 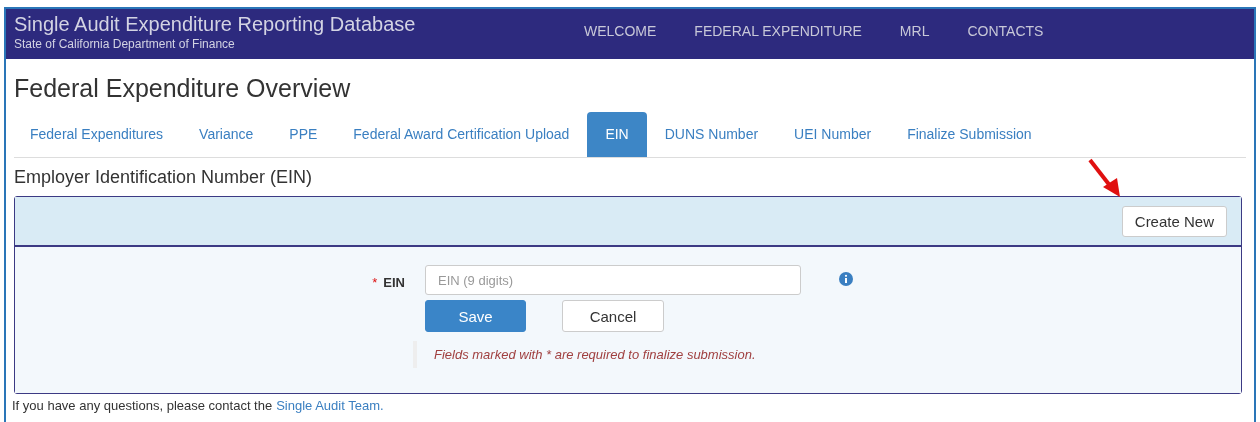 I want to click on nav-link: CONTACTS, so click(x=1005, y=31).